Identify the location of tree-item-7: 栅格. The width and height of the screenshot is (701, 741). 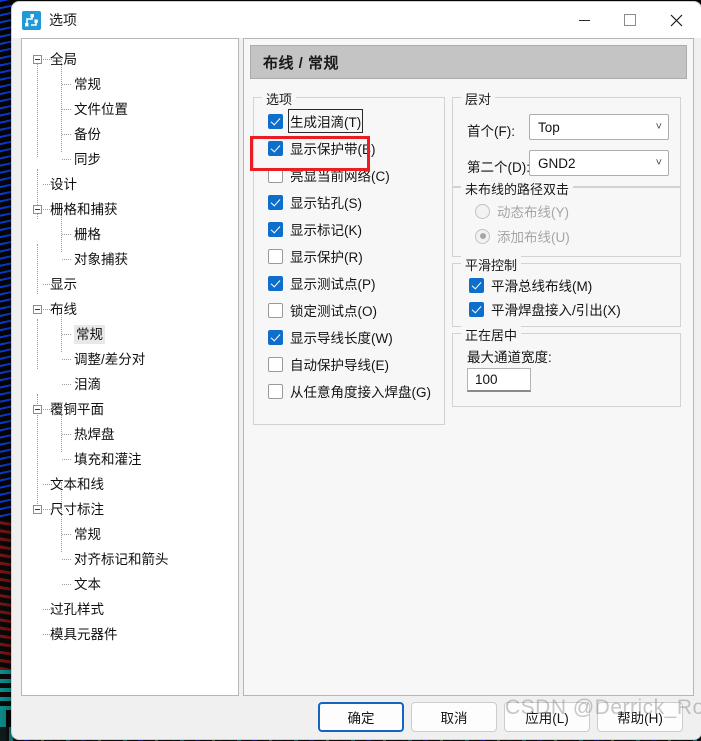
(130, 234).